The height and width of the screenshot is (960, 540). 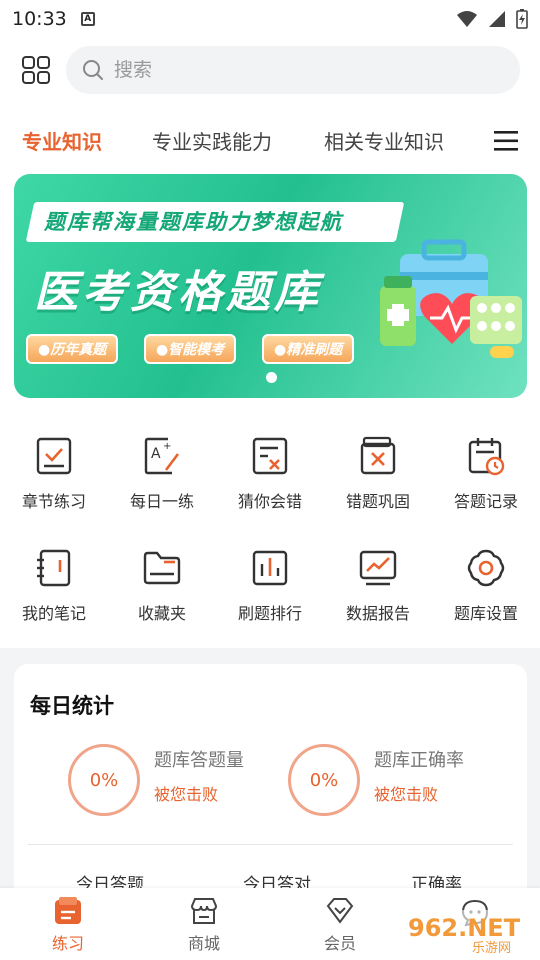 I want to click on practice-nav-icon, so click(x=68, y=910).